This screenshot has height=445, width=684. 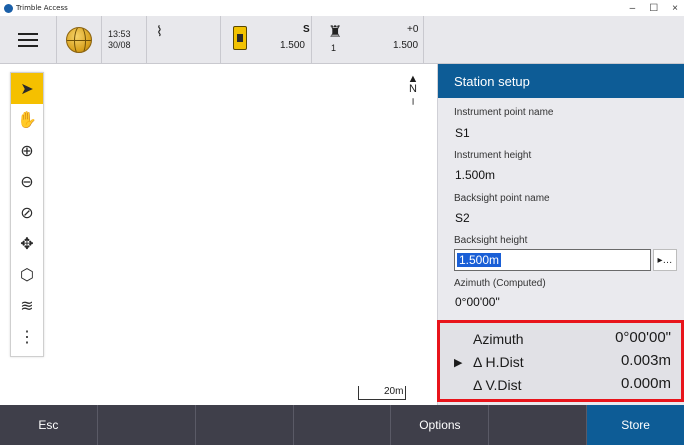 I want to click on zoom-extents-icon: ⊘, so click(x=27, y=213).